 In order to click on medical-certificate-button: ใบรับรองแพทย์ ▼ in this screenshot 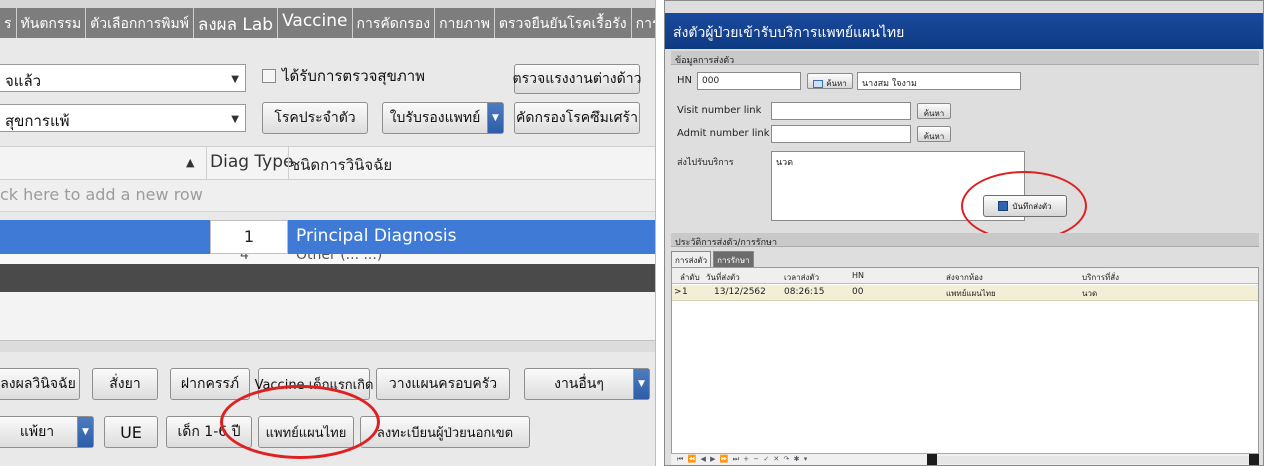, I will do `click(443, 118)`.